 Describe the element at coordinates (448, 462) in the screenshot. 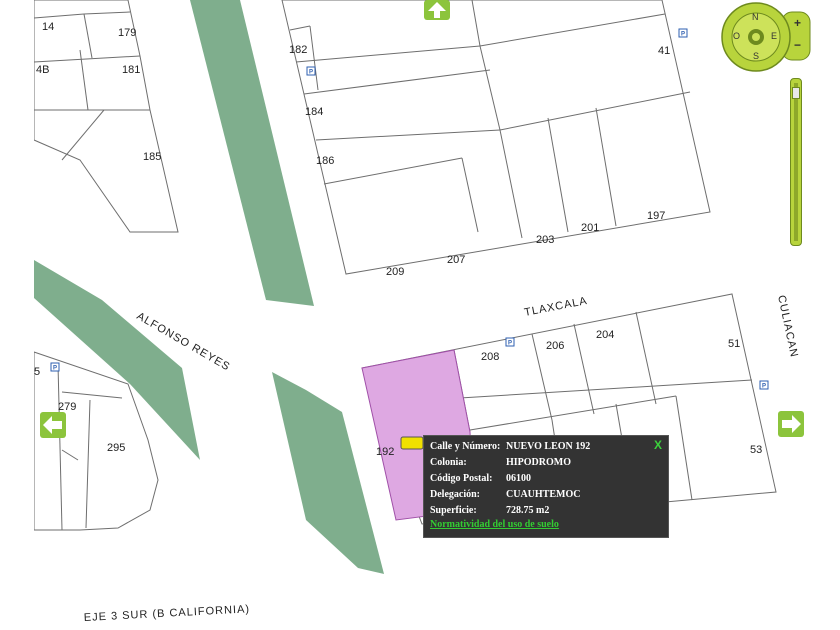

I see `popup-label: Colonia:` at that location.